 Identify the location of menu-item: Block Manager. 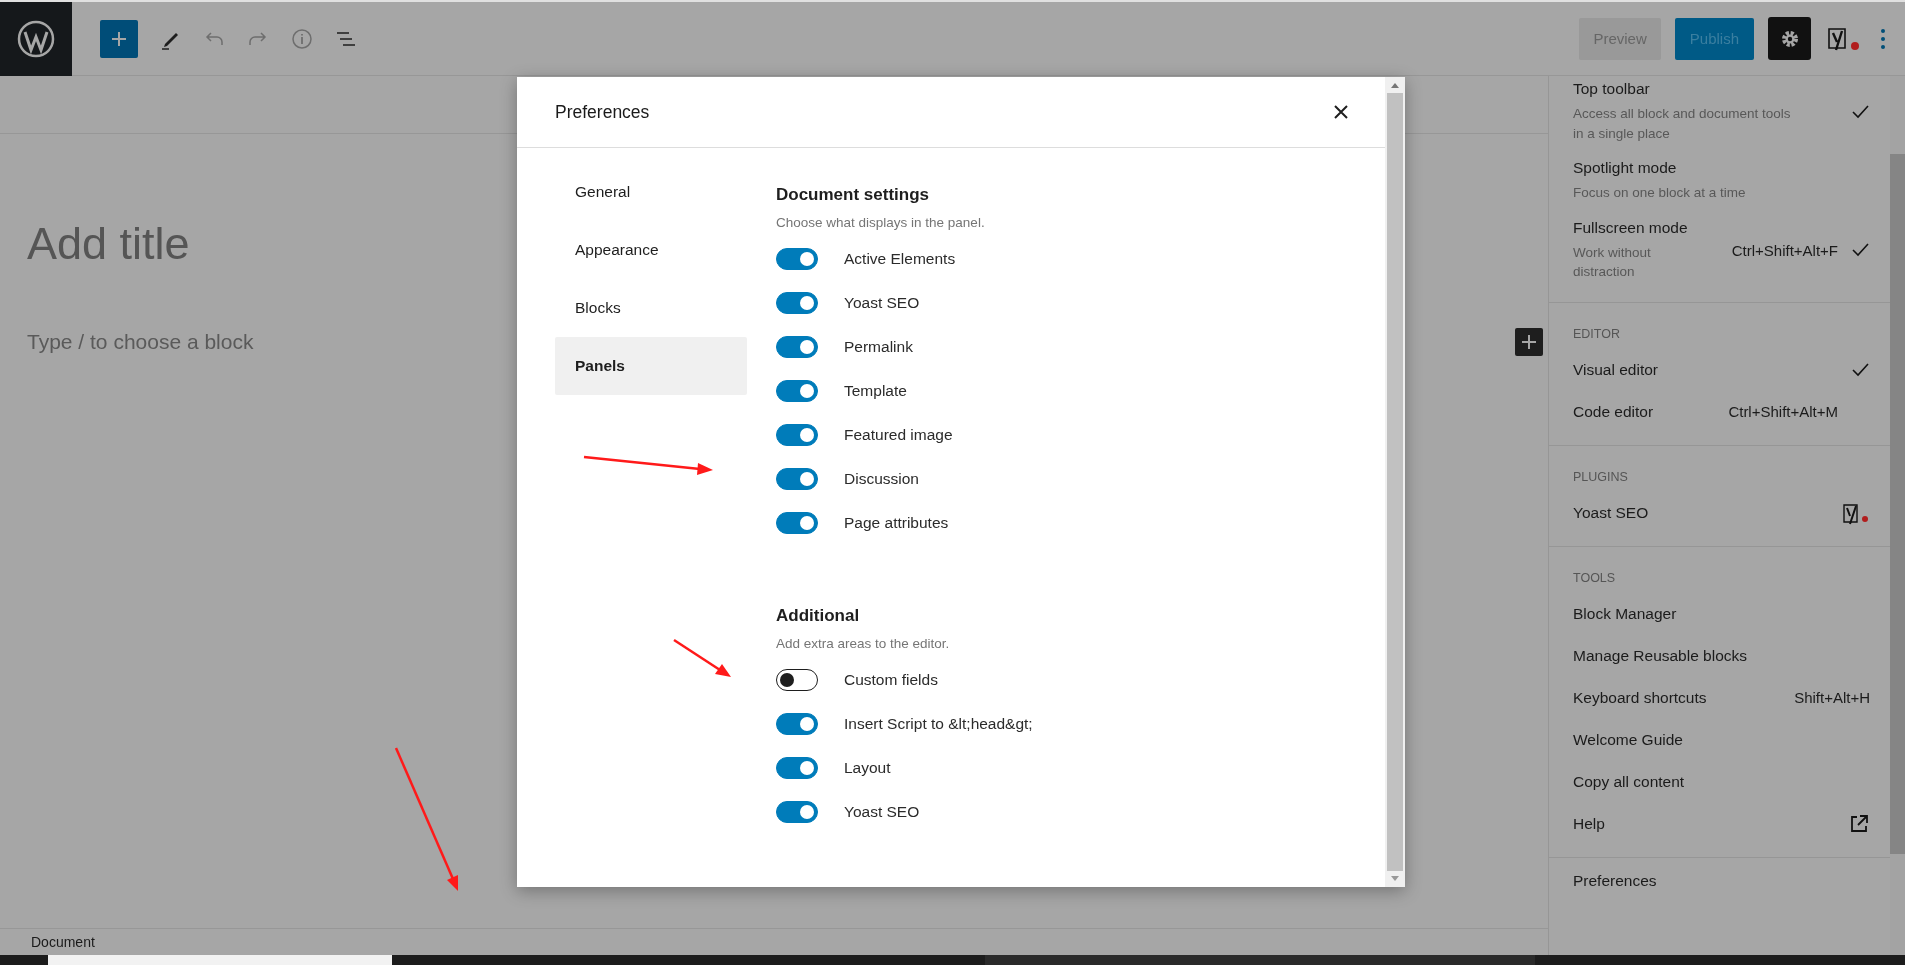
(1719, 613).